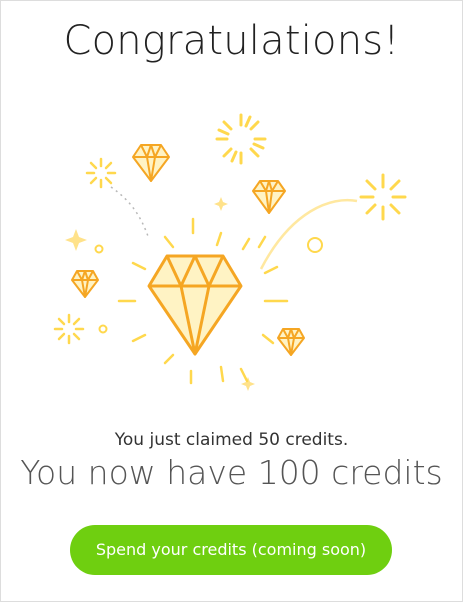 This screenshot has width=463, height=602. Describe the element at coordinates (231, 41) in the screenshot. I see `dialog-title: Congratulations!` at that location.